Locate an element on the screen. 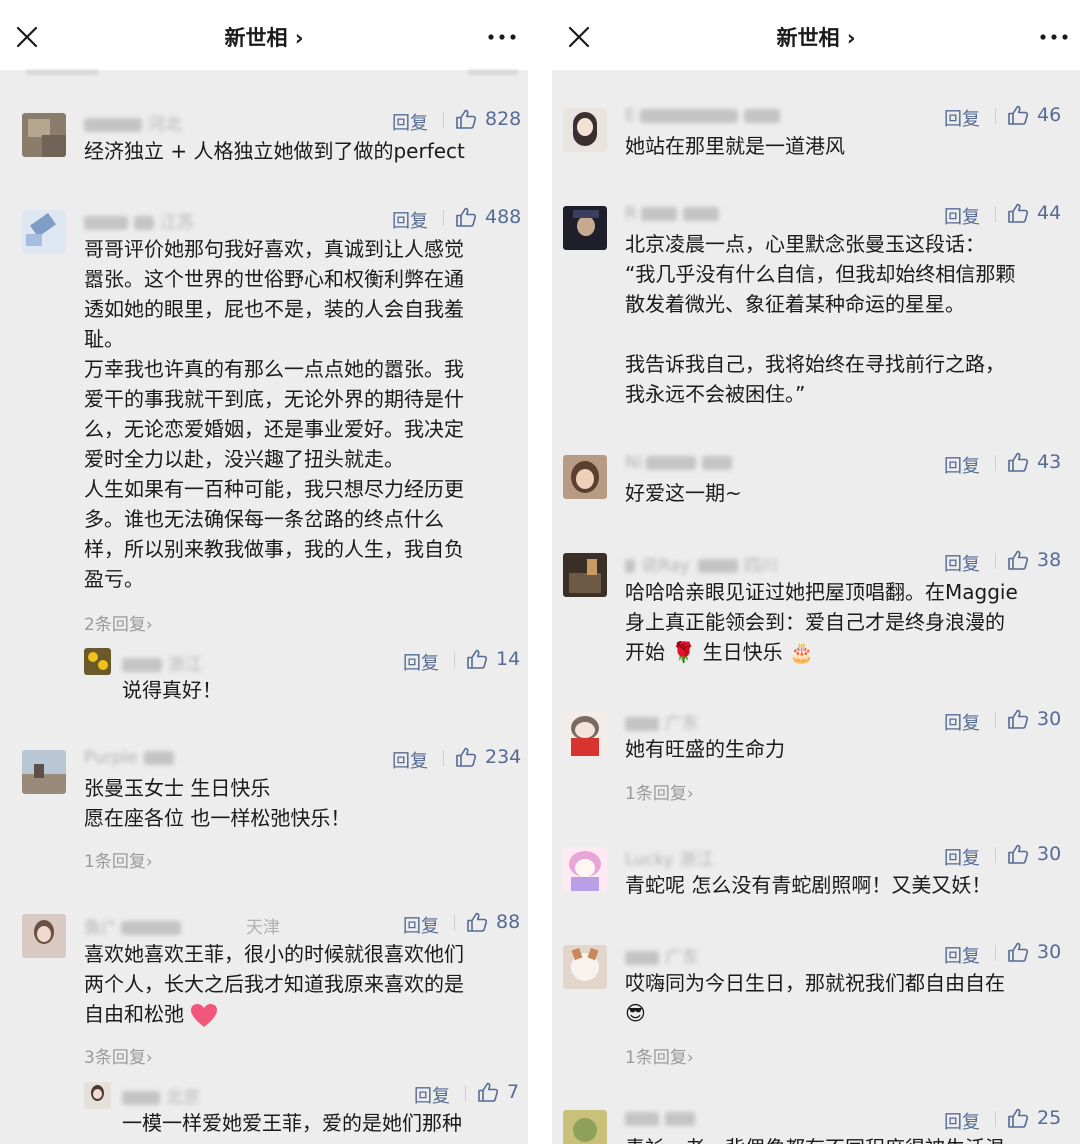 The image size is (1080, 1144). like-button: 234 is located at coordinates (488, 757).